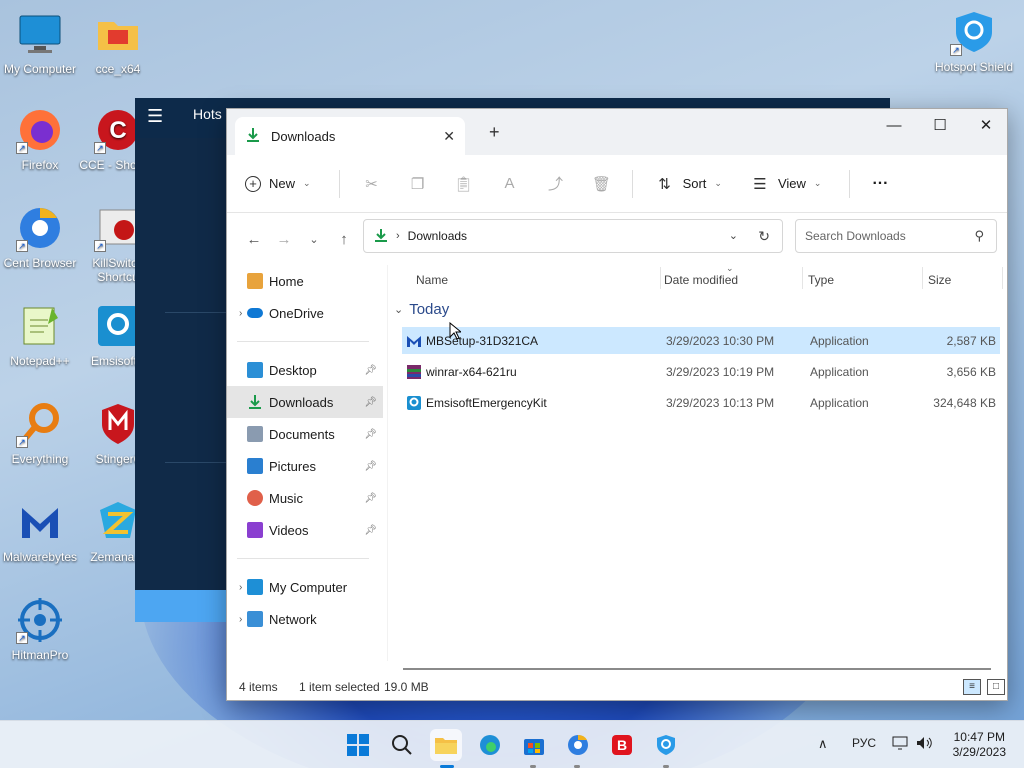  I want to click on hotspot-shield-icon, so click(666, 745).